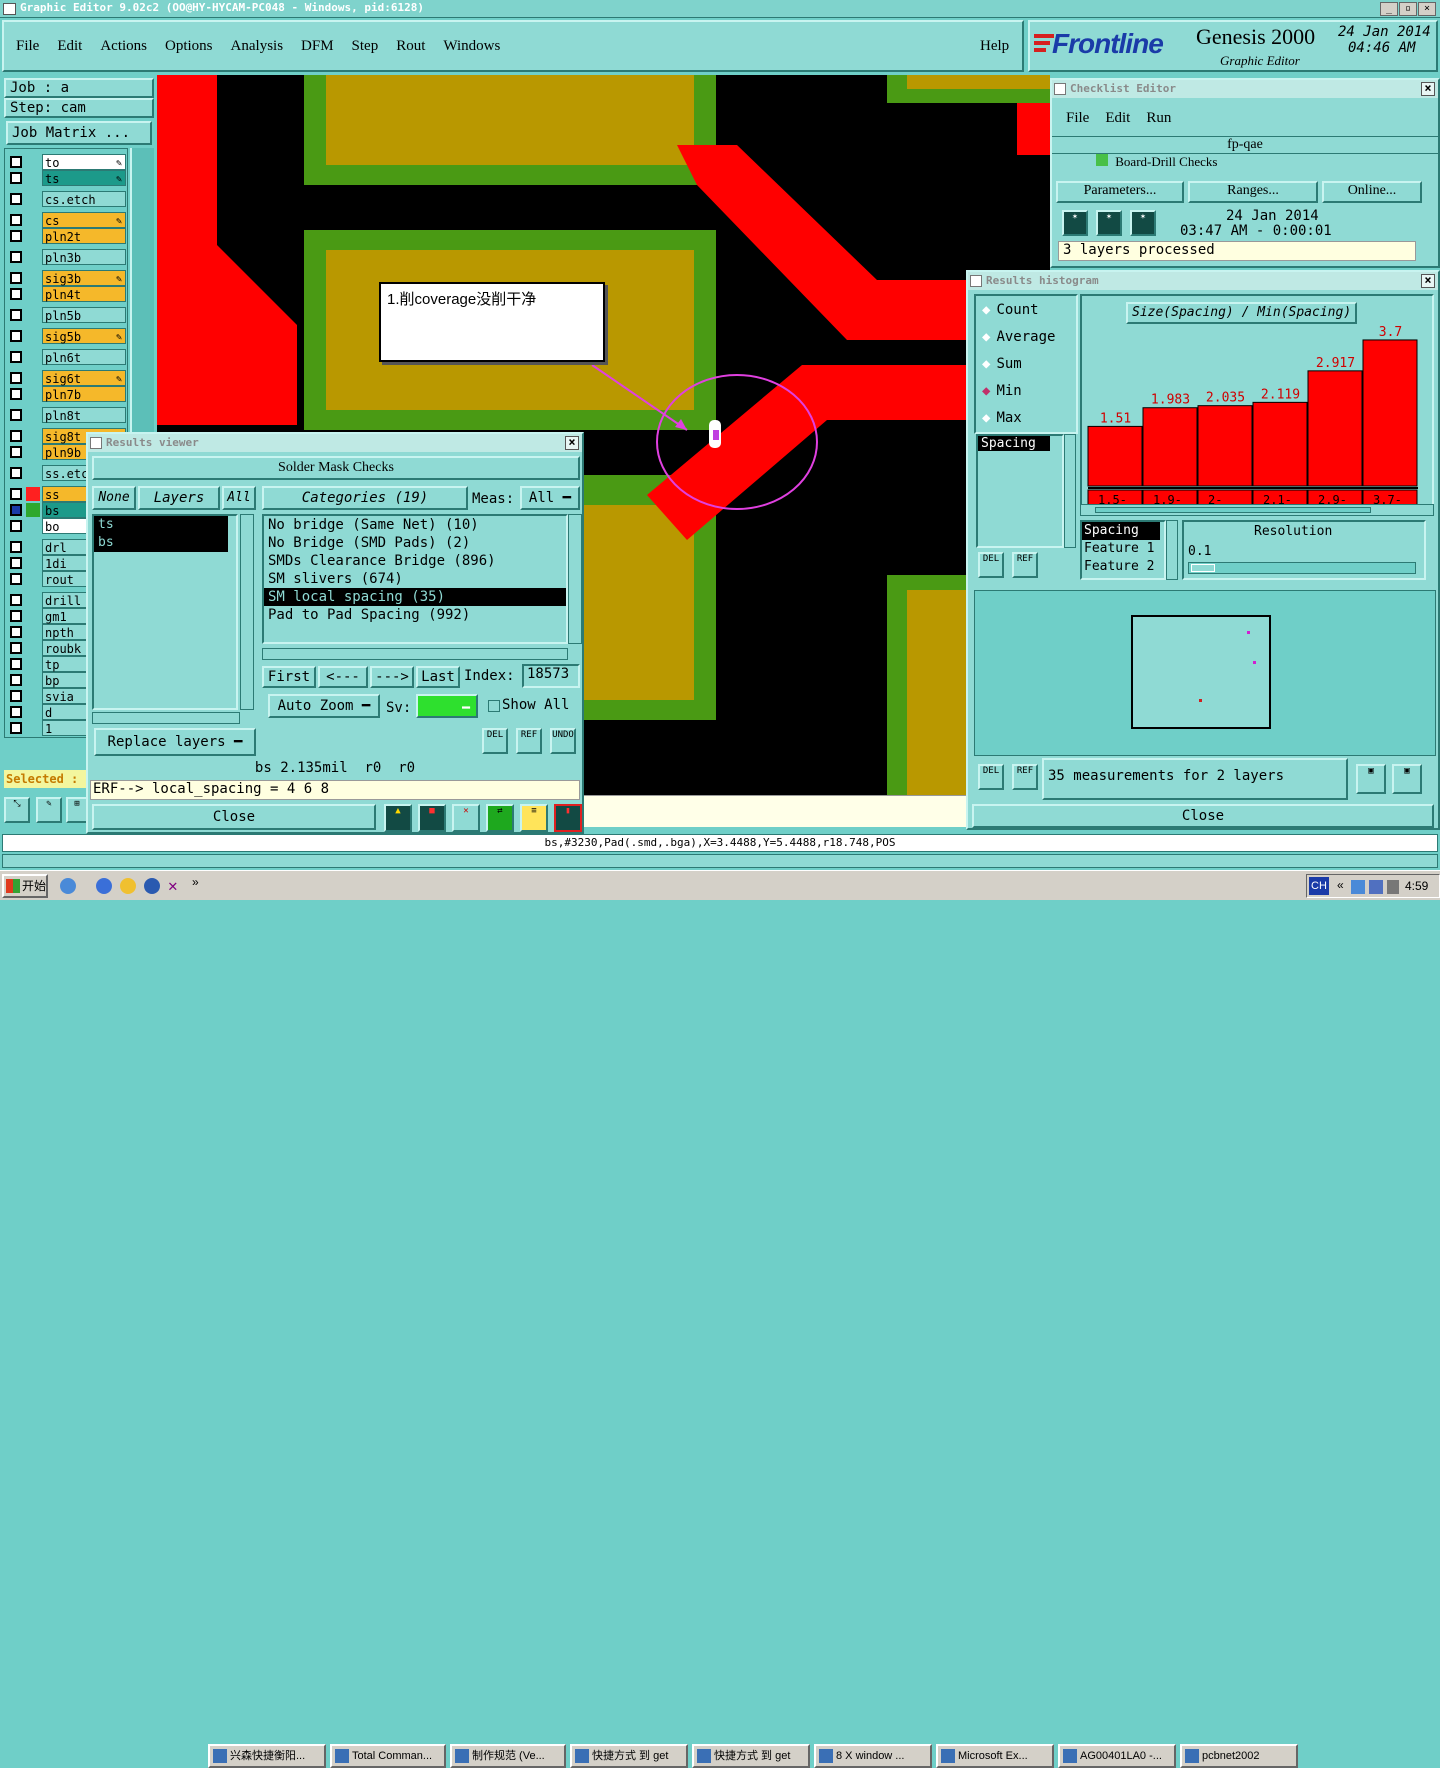 The height and width of the screenshot is (1768, 1440). I want to click on menu-item-rout: Rout, so click(410, 46).